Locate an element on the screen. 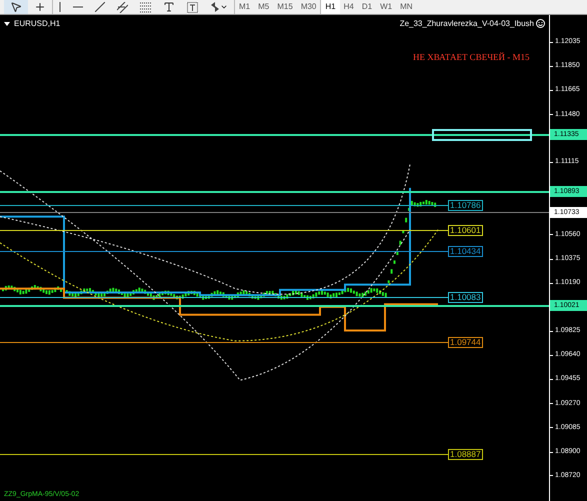 Image resolution: width=587 pixels, height=501 pixels. timeframe-button: H4 is located at coordinates (349, 7).